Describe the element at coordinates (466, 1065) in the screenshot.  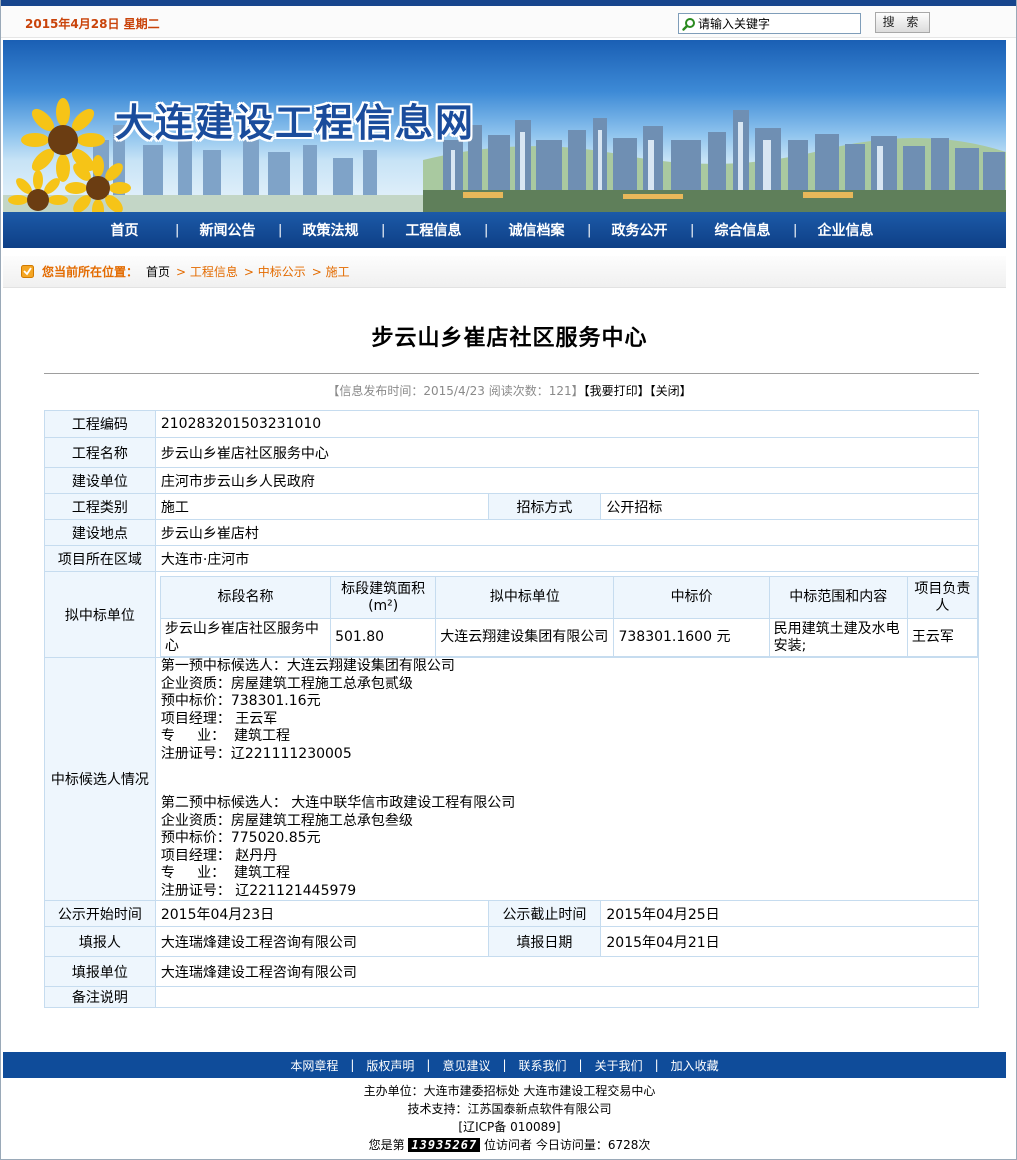
I see `footer-link-feedback: 意见建议` at that location.